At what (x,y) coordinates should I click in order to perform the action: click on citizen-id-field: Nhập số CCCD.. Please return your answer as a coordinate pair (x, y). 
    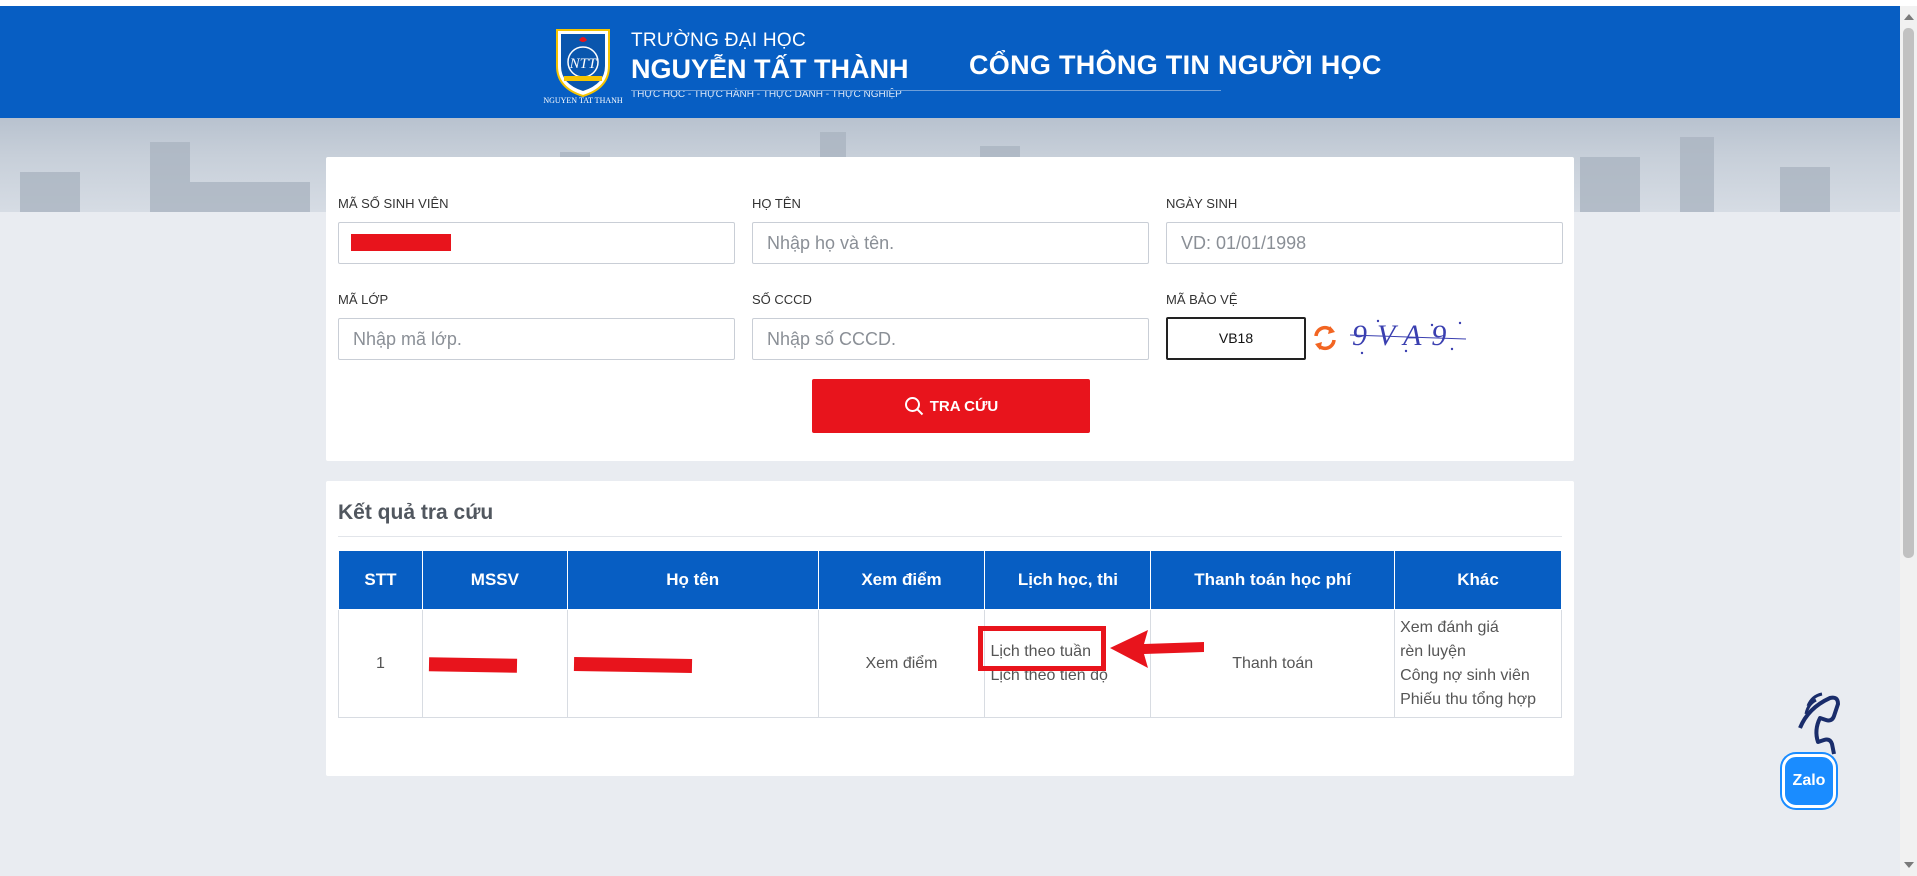
    Looking at the image, I should click on (950, 339).